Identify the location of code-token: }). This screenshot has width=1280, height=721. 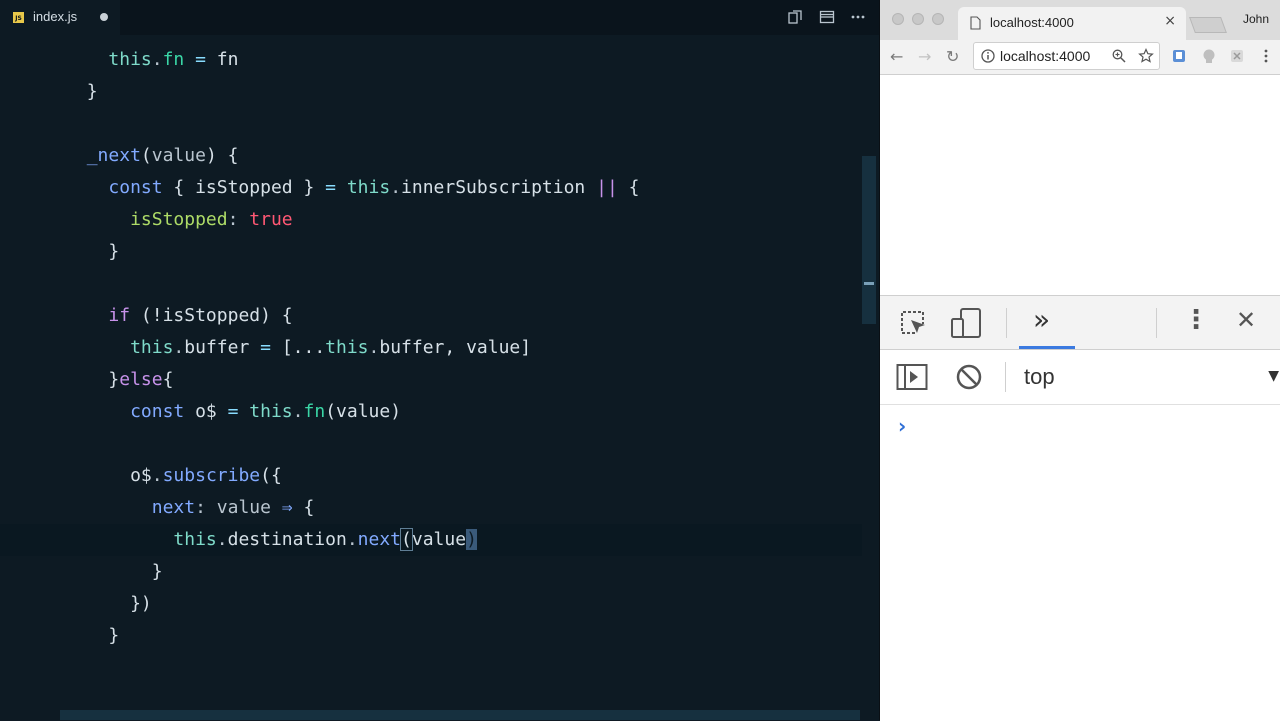
(141, 603).